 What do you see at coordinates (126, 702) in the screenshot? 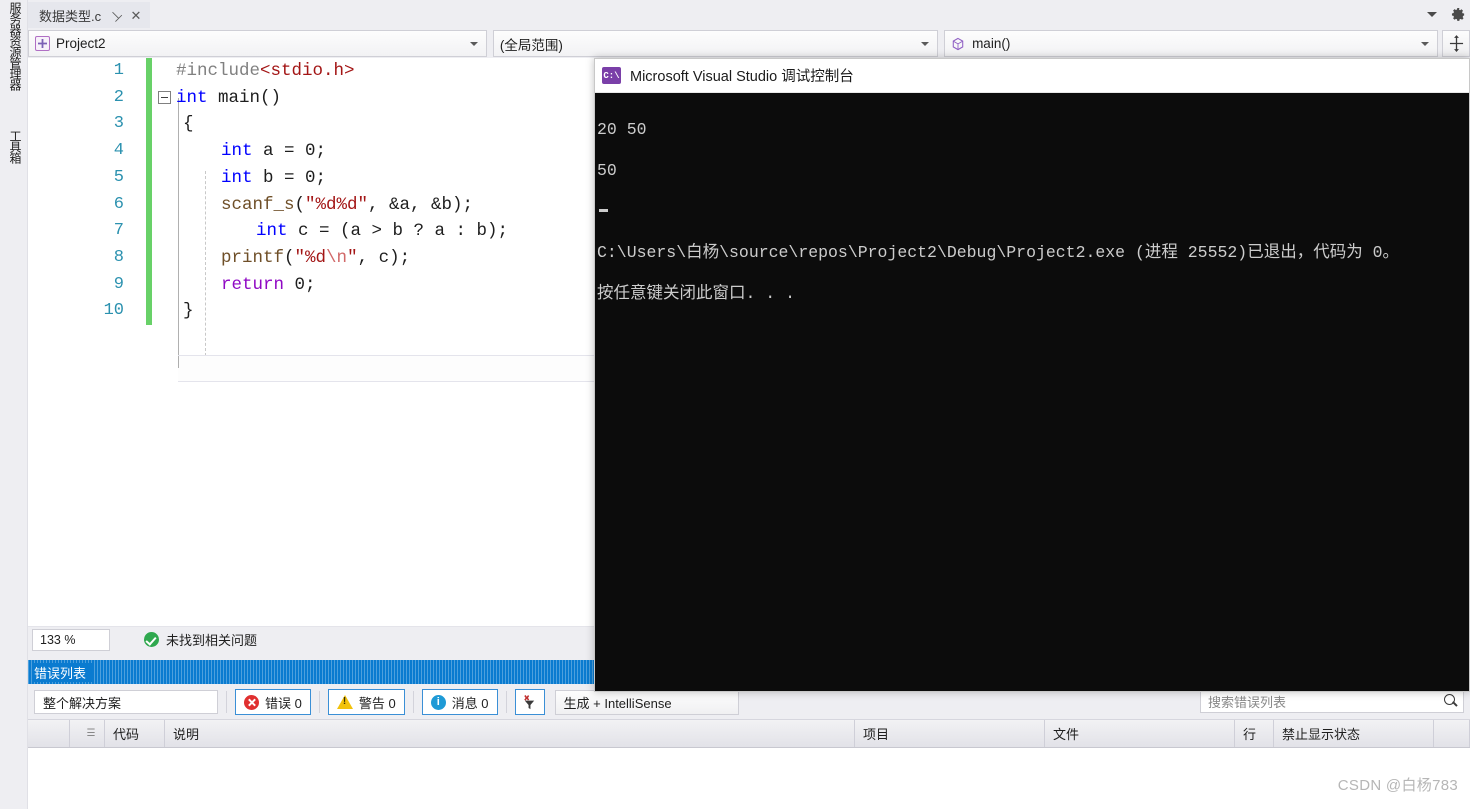
I see `error-scope-dropdown: 整个解决方案` at bounding box center [126, 702].